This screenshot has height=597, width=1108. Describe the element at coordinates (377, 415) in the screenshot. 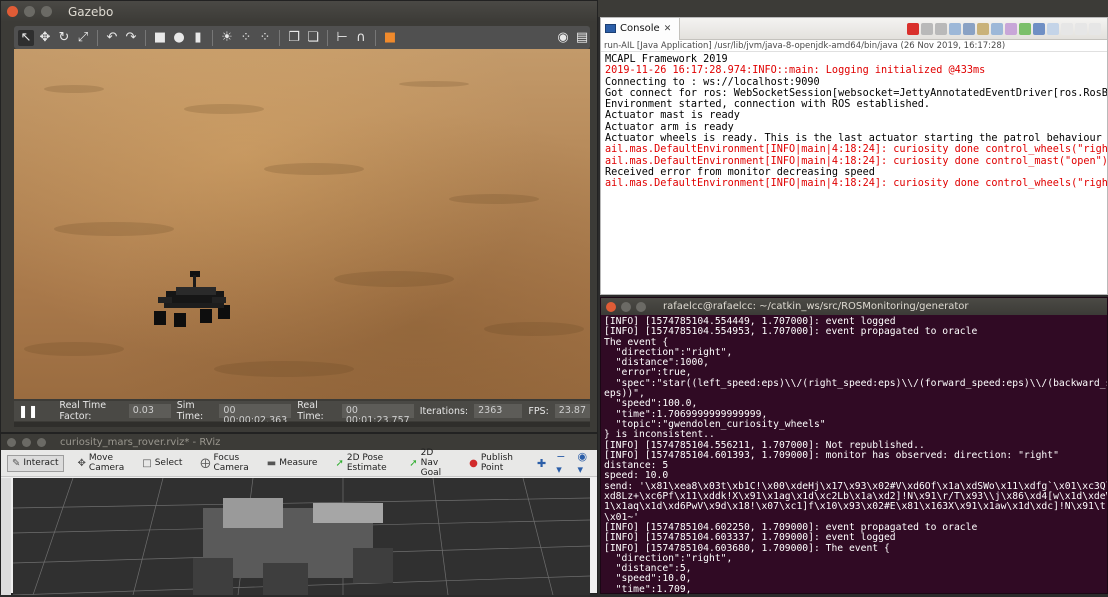

I see `real-time-value: 00 00:01:23.757` at that location.